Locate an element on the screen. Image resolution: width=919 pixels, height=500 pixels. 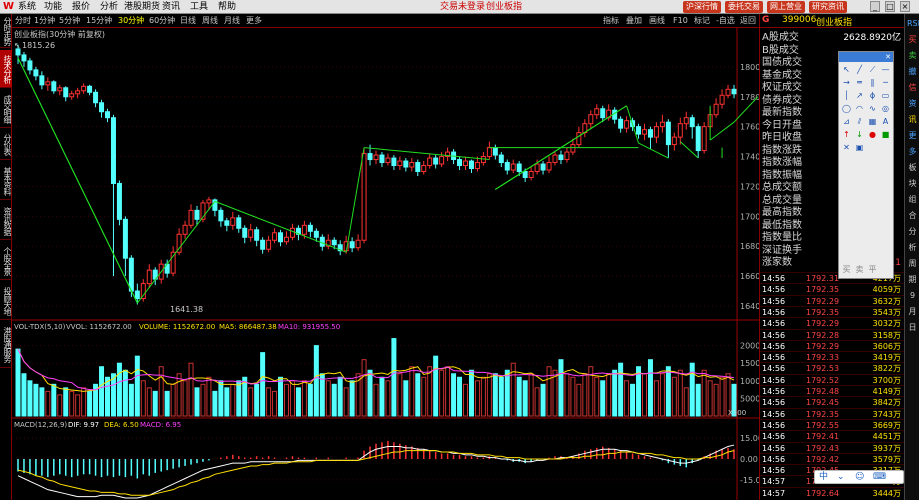
arrow-icon: → is located at coordinates (846, 82).